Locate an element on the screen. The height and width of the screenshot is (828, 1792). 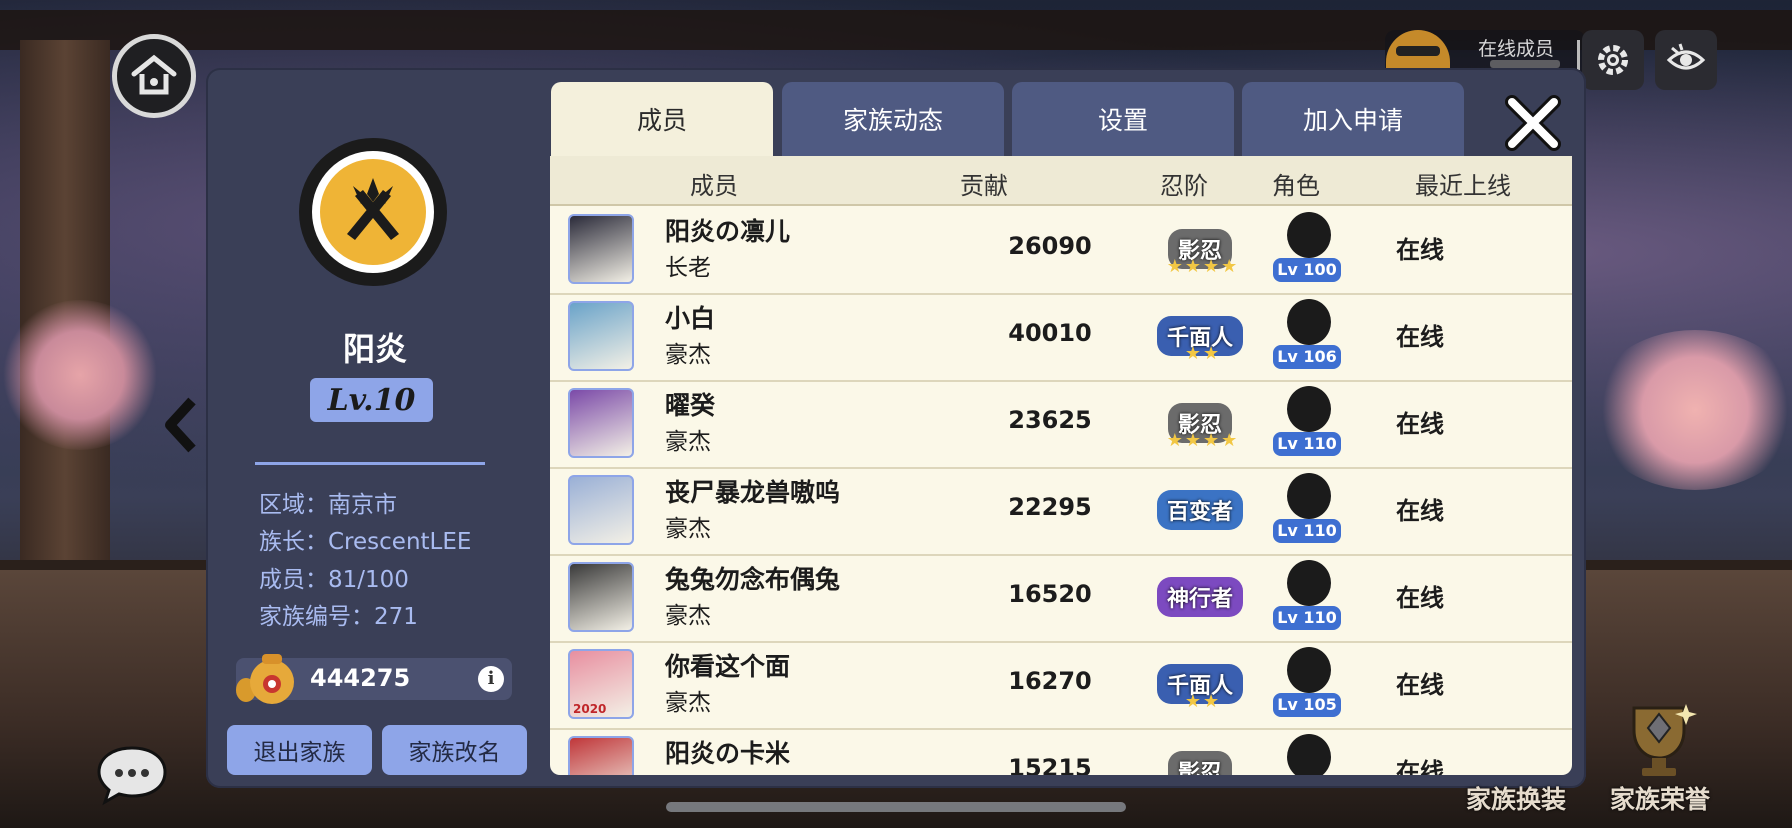
settings-button is located at coordinates (1613, 60).